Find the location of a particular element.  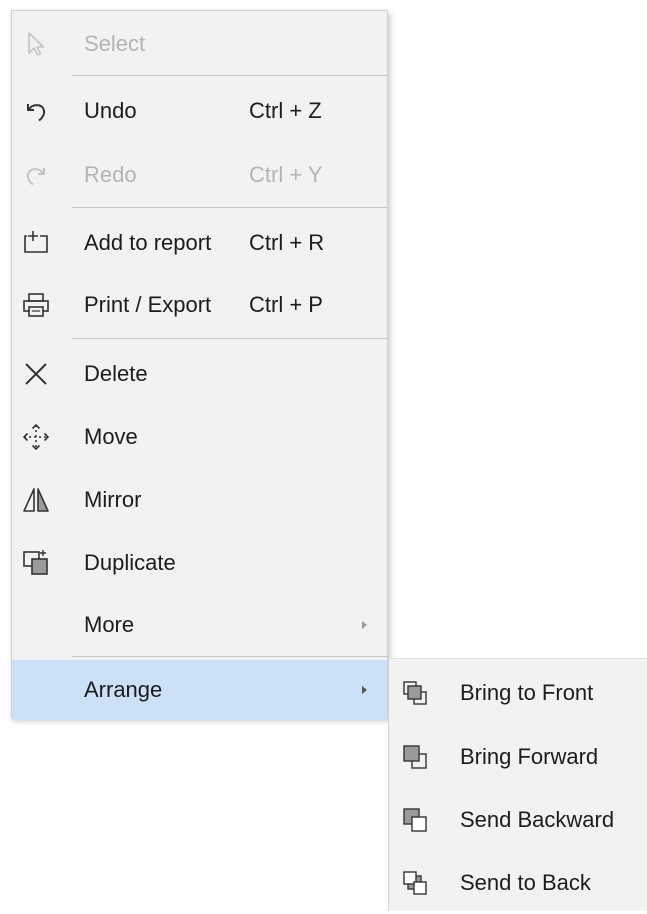

menu-item-duplicate: Duplicate is located at coordinates (199, 563).